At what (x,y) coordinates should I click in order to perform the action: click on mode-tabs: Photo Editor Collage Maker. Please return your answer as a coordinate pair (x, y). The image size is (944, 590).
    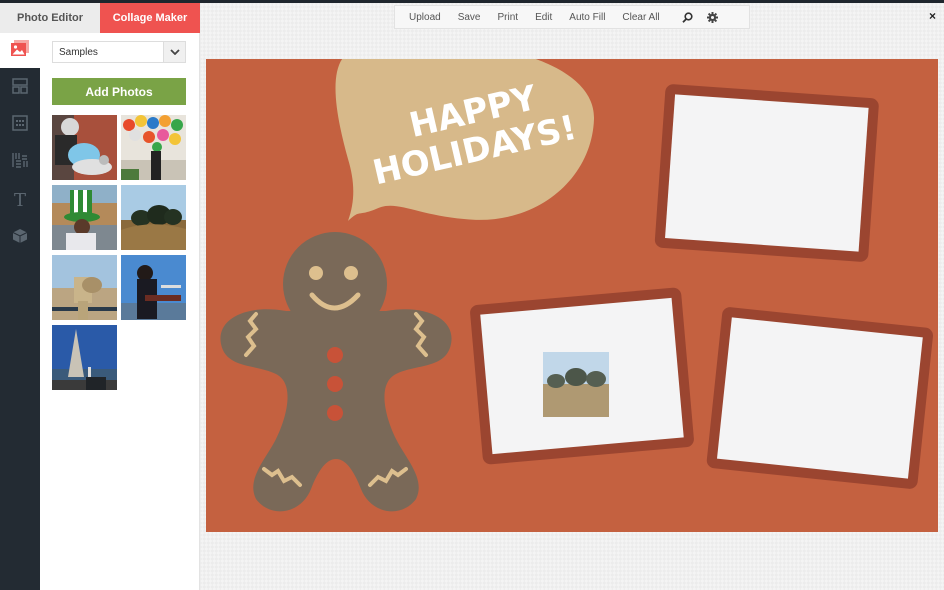
    Looking at the image, I should click on (100, 21).